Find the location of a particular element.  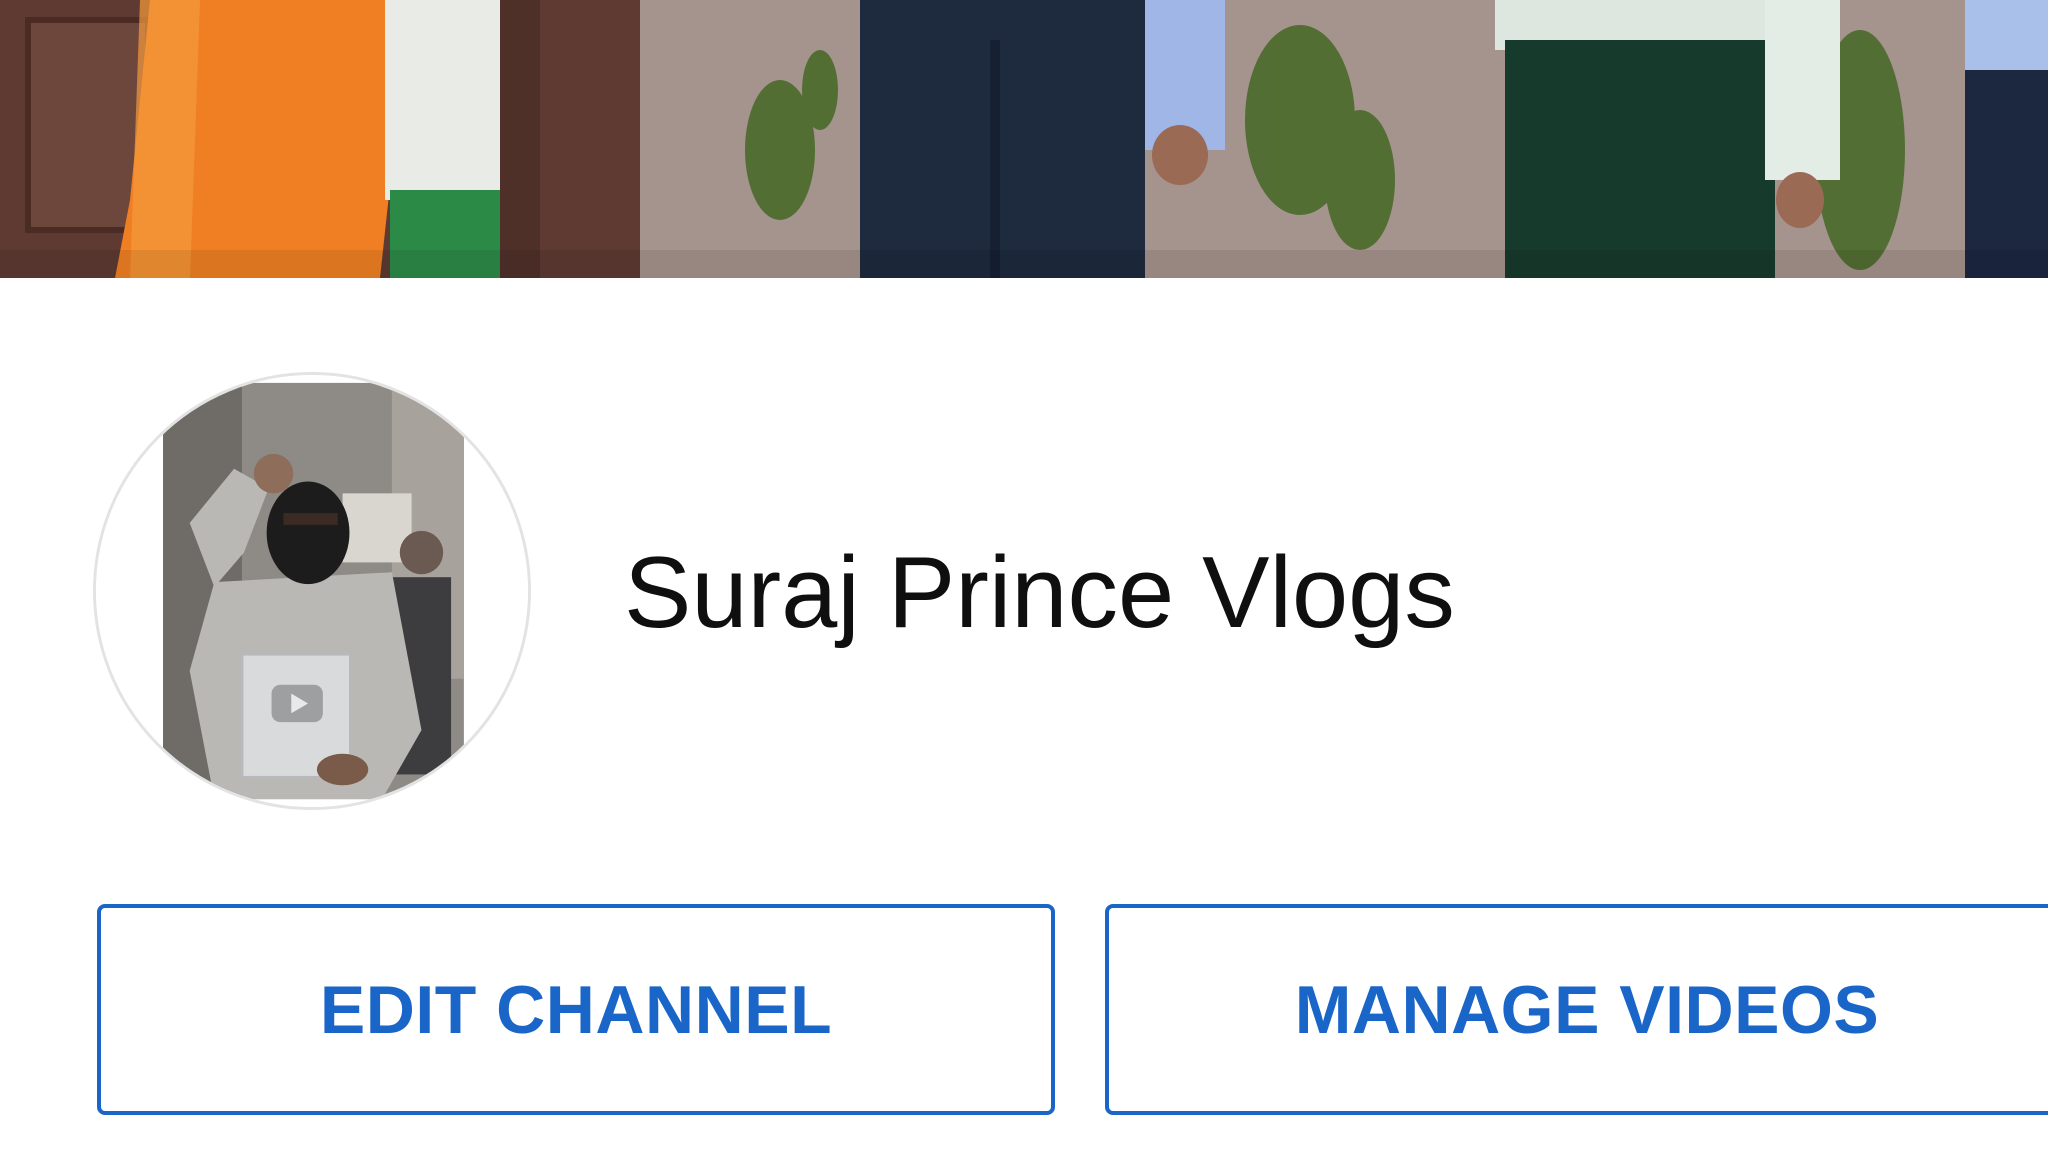

manage-videos-label: MANAGE VIDEOS is located at coordinates (1587, 1009).